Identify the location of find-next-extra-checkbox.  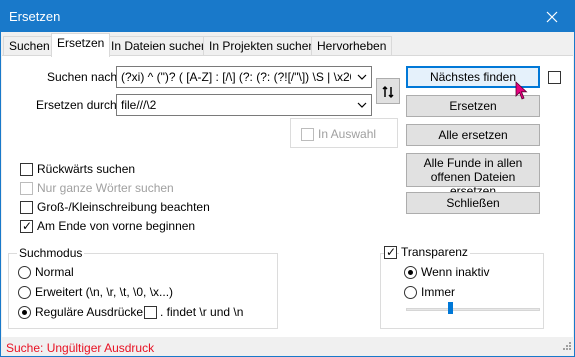
(554, 77).